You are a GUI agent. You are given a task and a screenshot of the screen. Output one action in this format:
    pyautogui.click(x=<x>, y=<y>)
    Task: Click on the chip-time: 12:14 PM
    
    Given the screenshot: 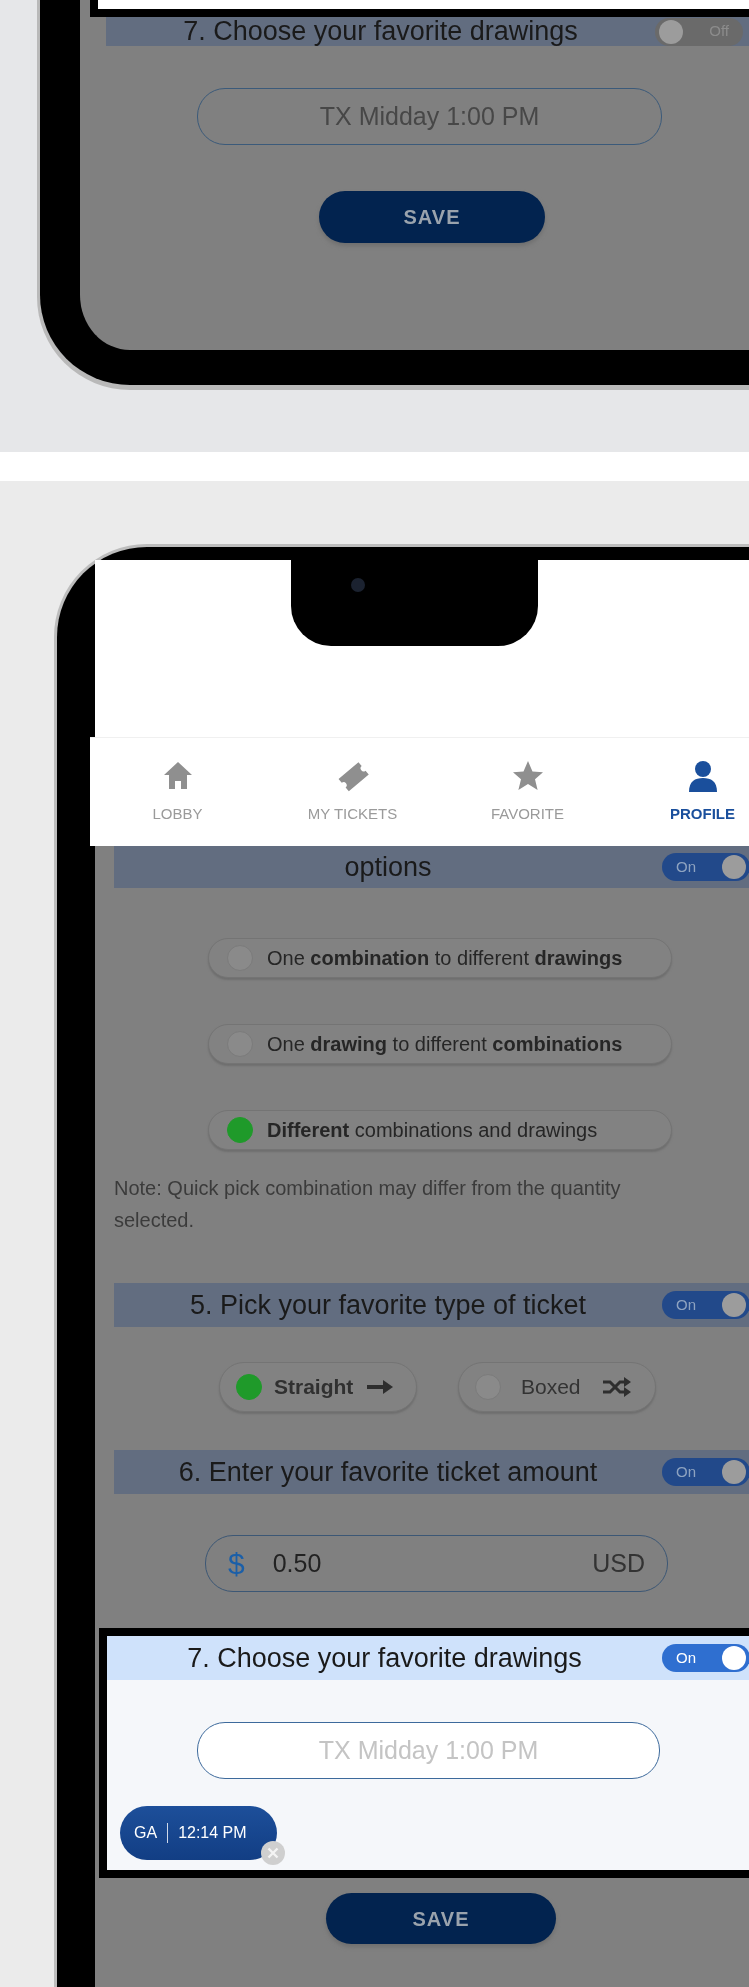 What is the action you would take?
    pyautogui.click(x=212, y=1833)
    